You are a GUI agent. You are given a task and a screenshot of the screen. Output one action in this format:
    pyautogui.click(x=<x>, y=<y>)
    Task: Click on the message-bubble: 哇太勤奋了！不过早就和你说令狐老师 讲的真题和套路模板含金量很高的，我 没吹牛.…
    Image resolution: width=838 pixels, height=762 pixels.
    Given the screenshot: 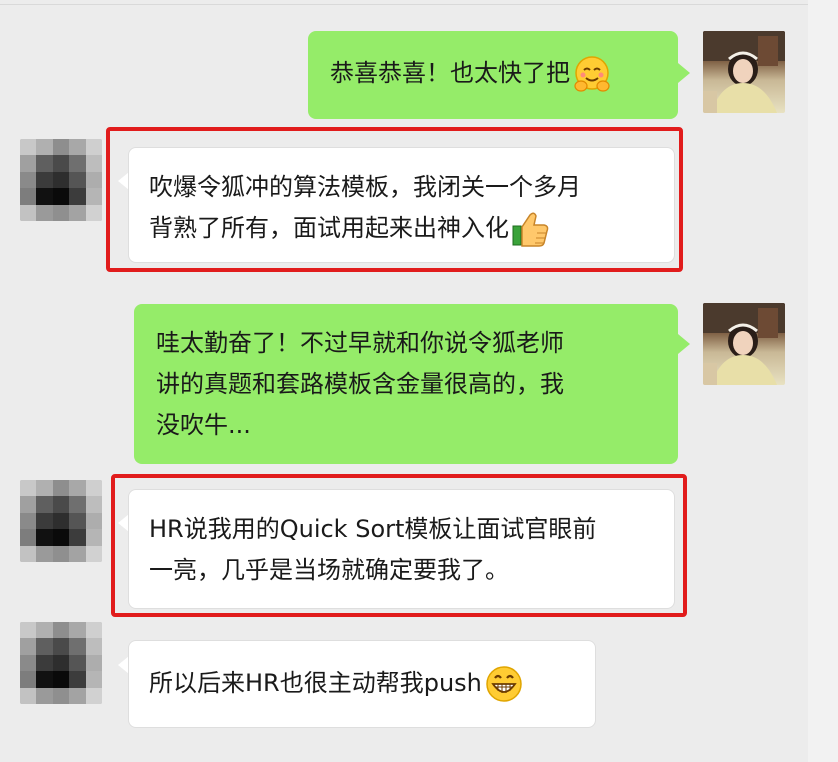 What is the action you would take?
    pyautogui.click(x=406, y=384)
    